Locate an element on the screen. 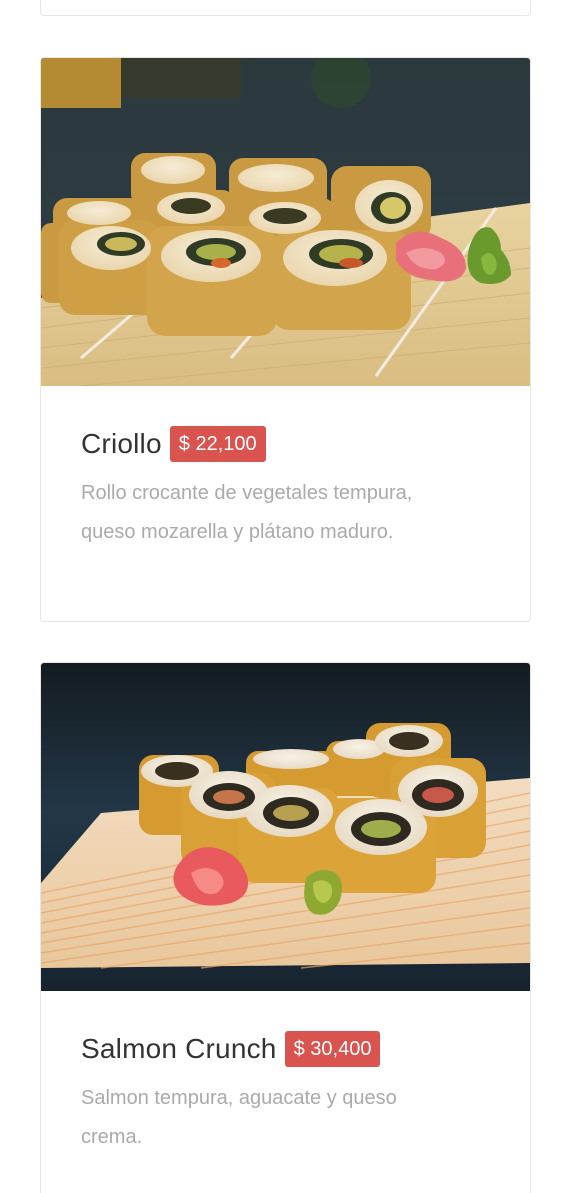  menu-item-name: Salmon Crunch is located at coordinates (179, 1049).